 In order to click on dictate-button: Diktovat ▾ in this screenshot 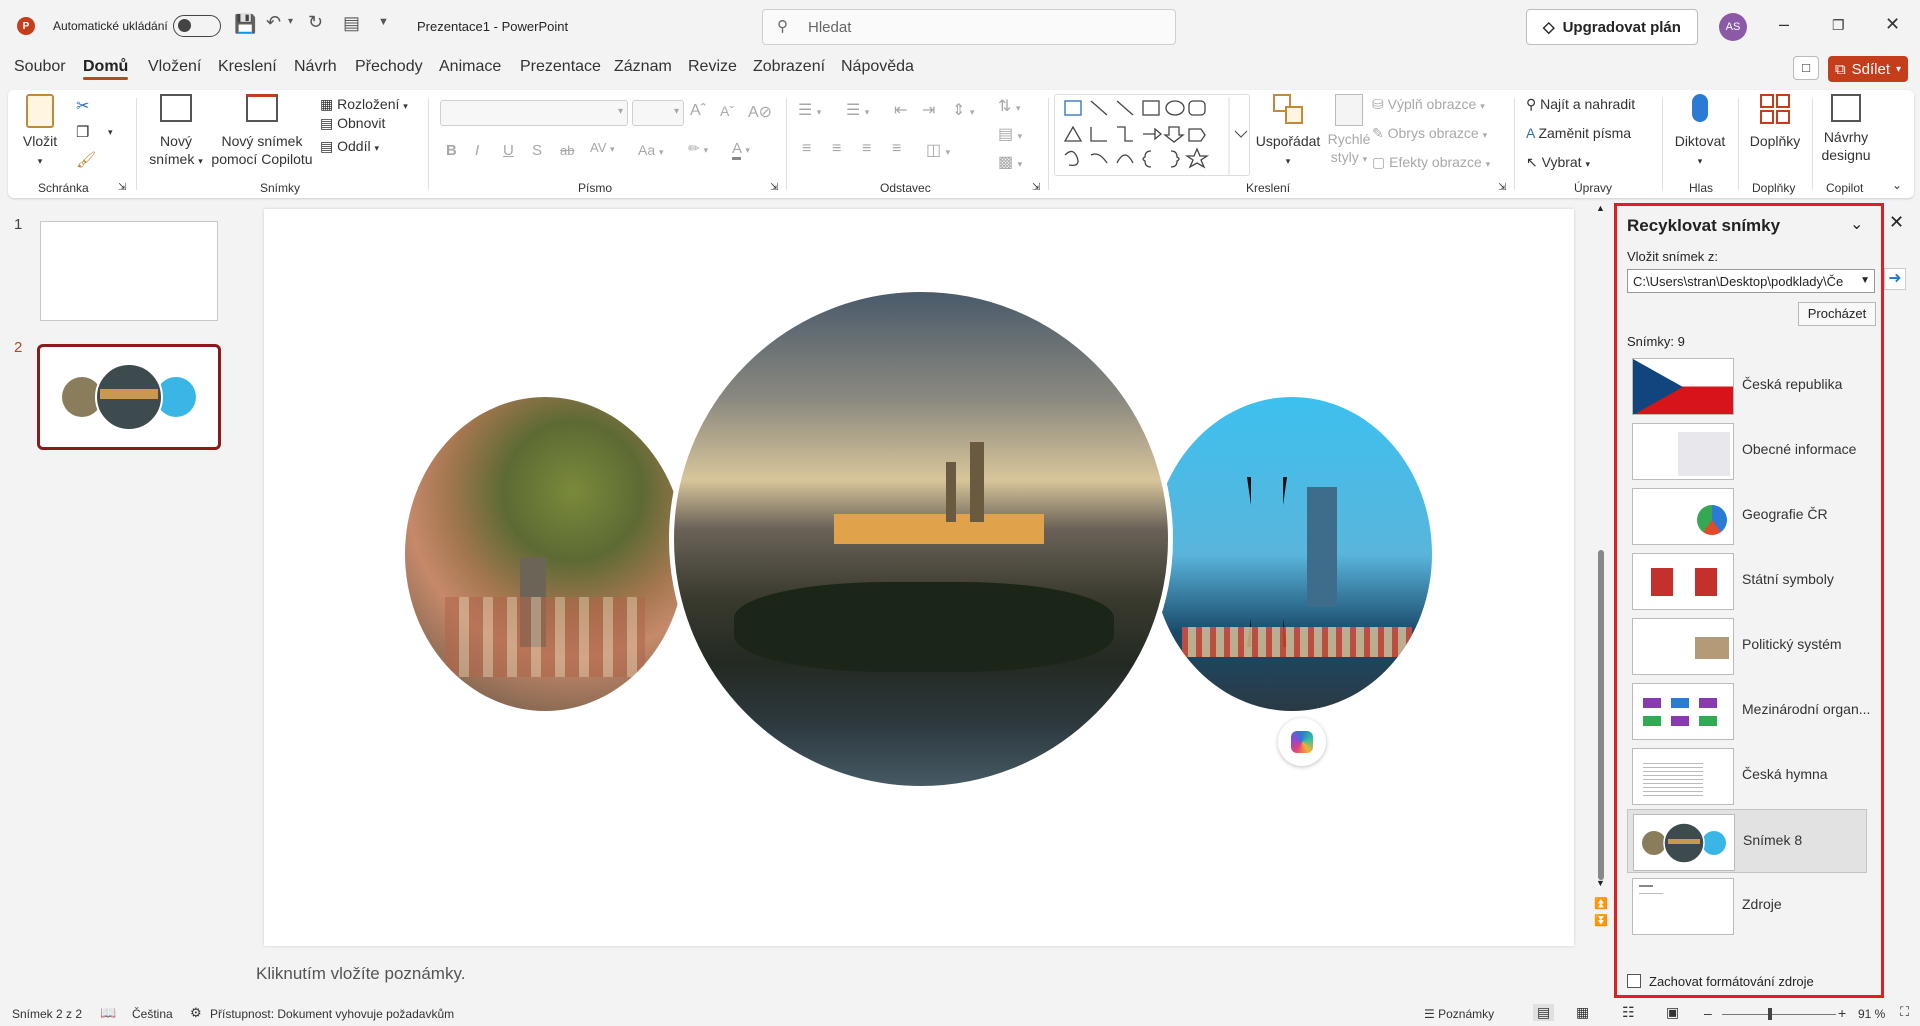, I will do `click(1700, 132)`.